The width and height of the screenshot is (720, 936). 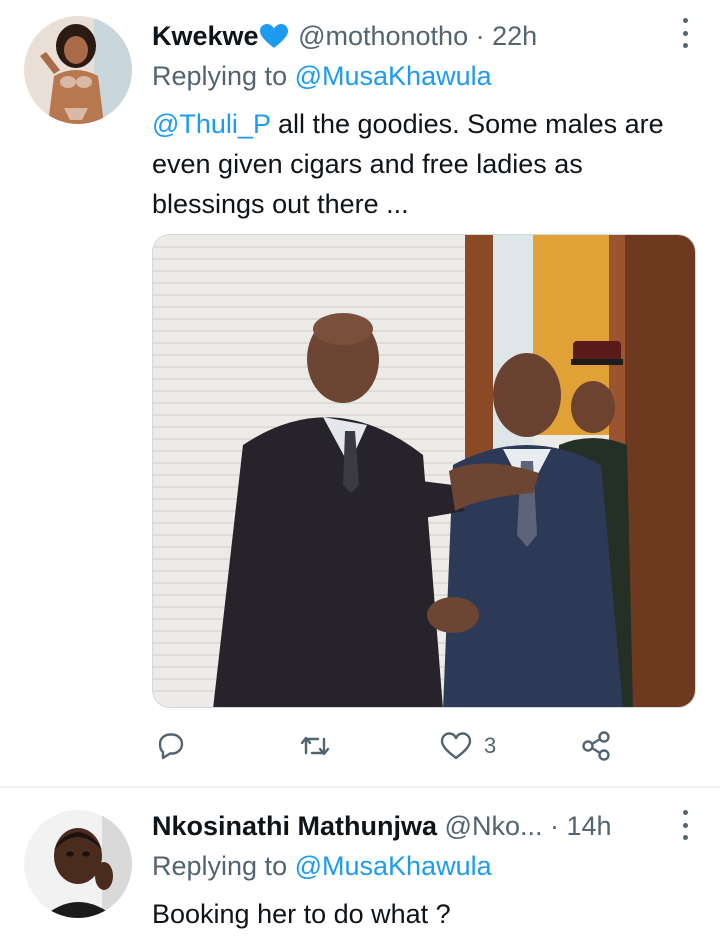 What do you see at coordinates (301, 914) in the screenshot?
I see `tweet-body: Booking her to do what ?` at bounding box center [301, 914].